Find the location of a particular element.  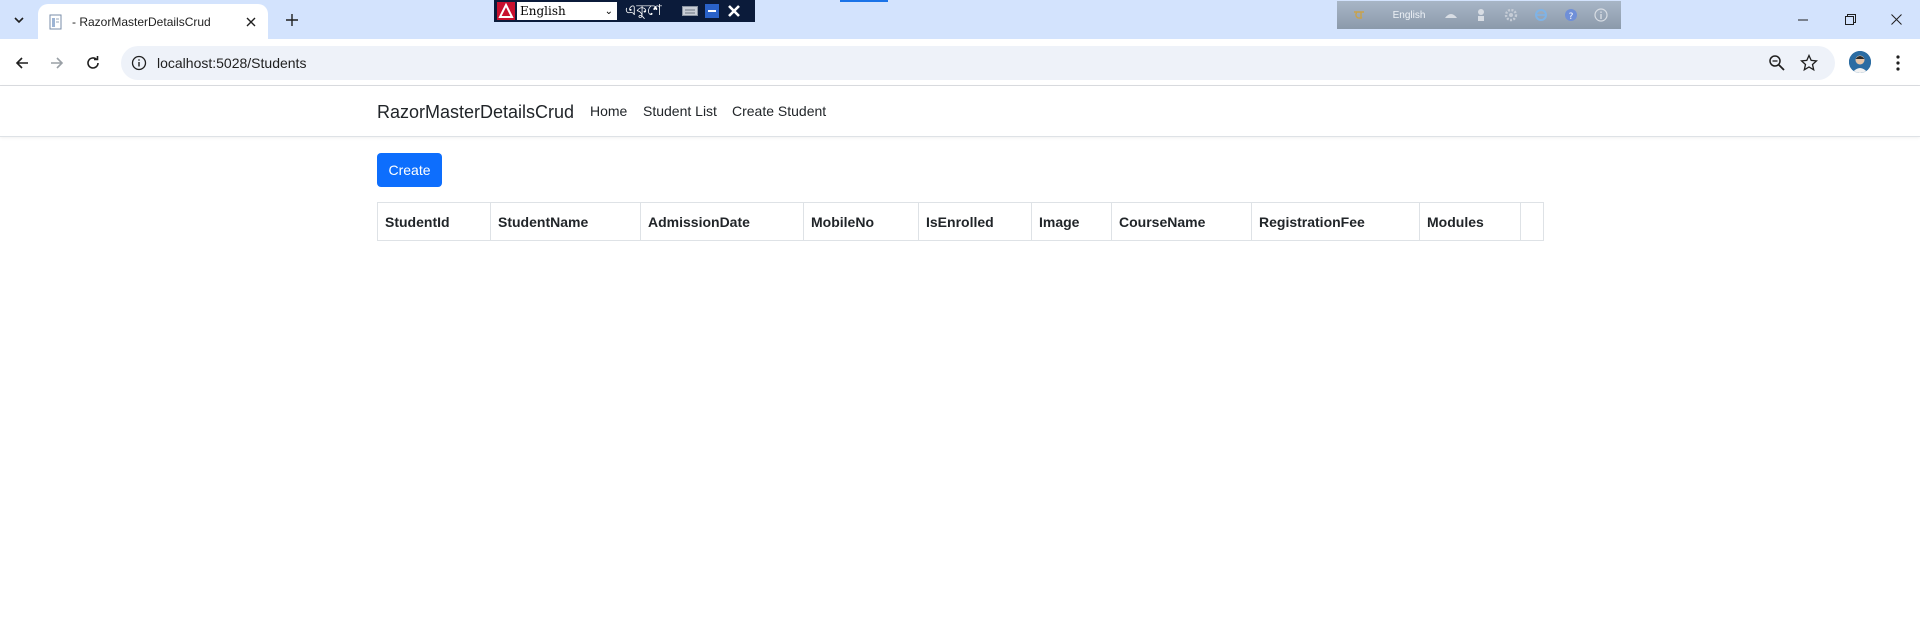

ime-bangla-label: একুশে is located at coordinates (643, 10).